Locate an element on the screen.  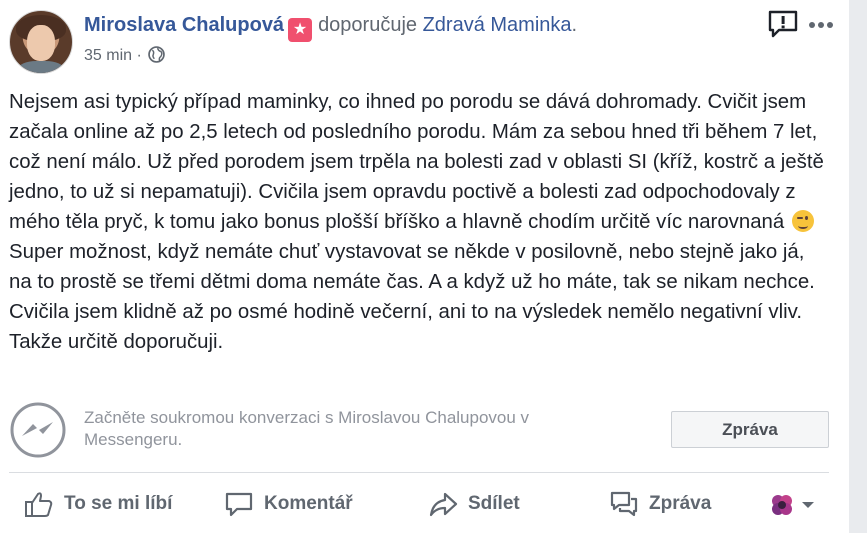
action-bar: To se mi líbí Komentář Sdílet Zpráva is located at coordinates (424, 505).